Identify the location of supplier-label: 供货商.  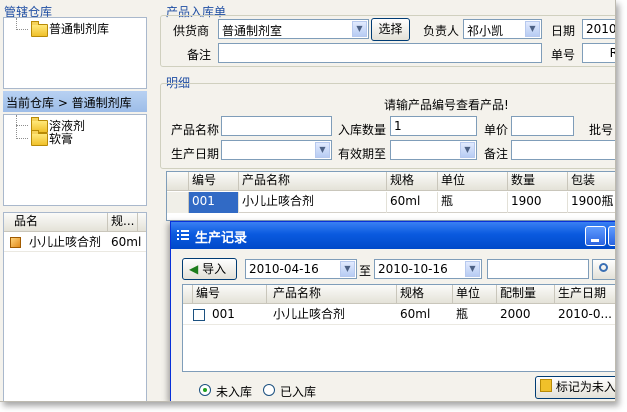
(191, 31).